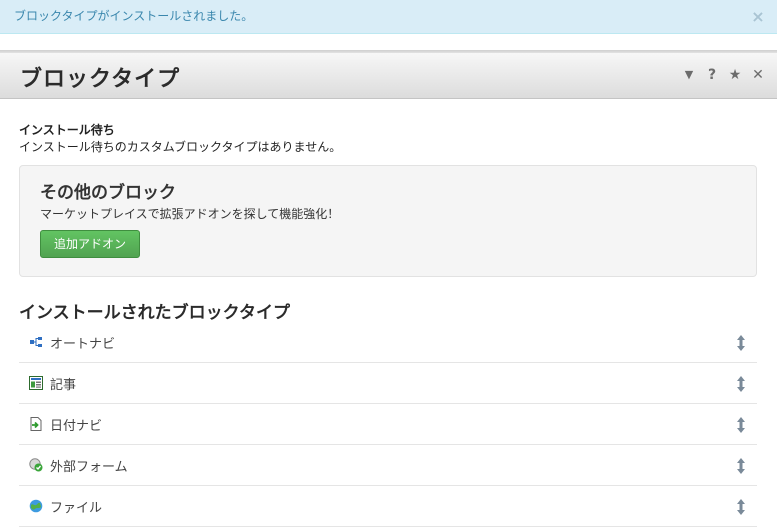 This screenshot has height=532, width=777. What do you see at coordinates (67, 130) in the screenshot?
I see `pending-title: インストール待ち` at bounding box center [67, 130].